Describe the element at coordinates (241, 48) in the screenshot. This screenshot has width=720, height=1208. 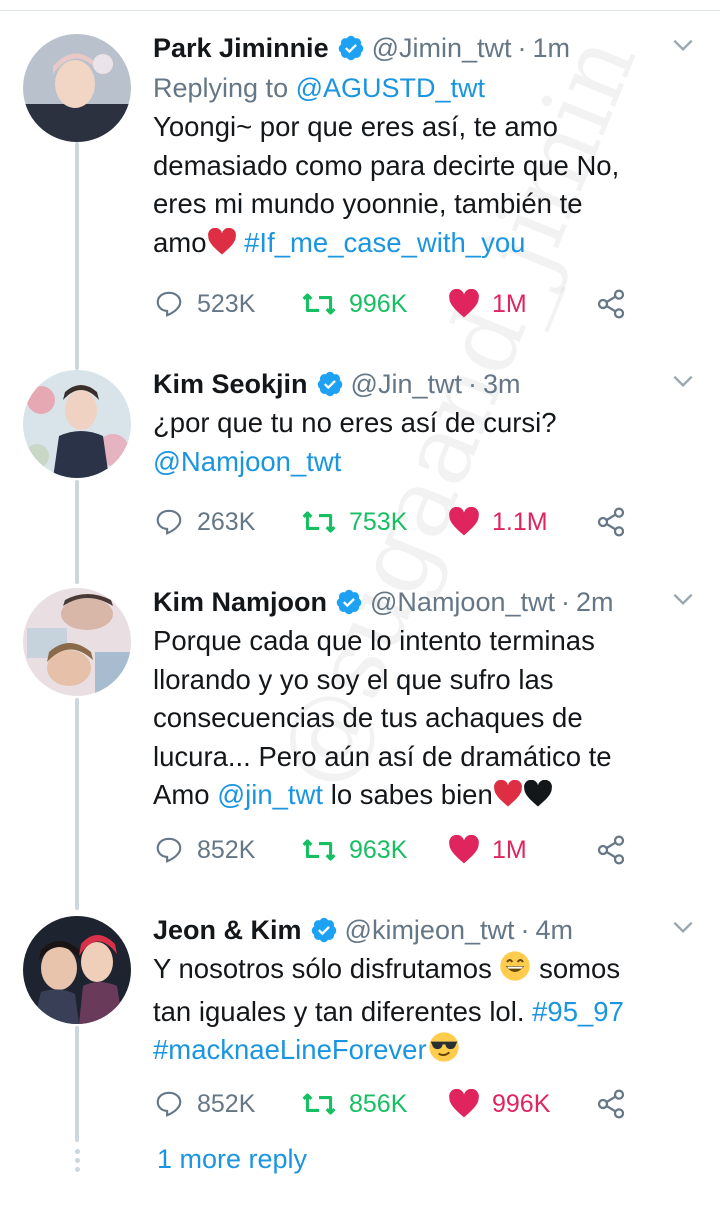
I see `display-name: Park Jiminnie` at that location.